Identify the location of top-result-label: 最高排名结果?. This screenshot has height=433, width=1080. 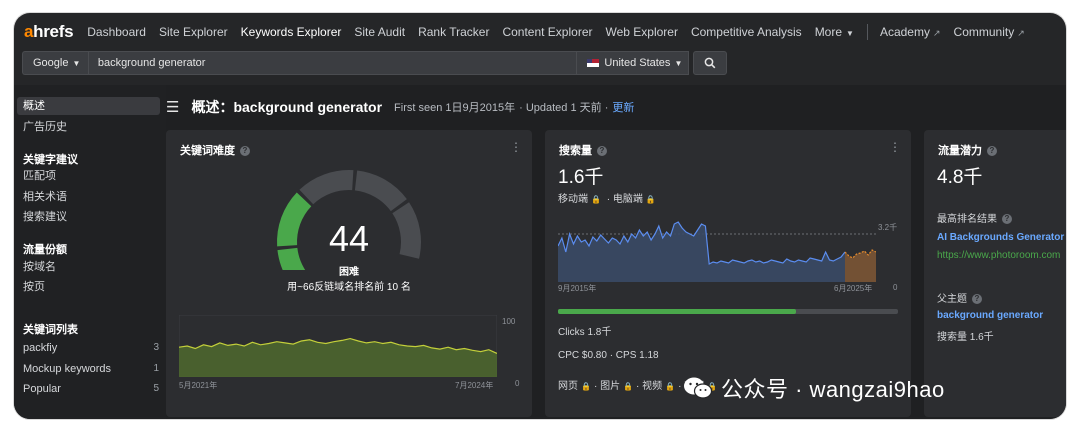
(974, 217).